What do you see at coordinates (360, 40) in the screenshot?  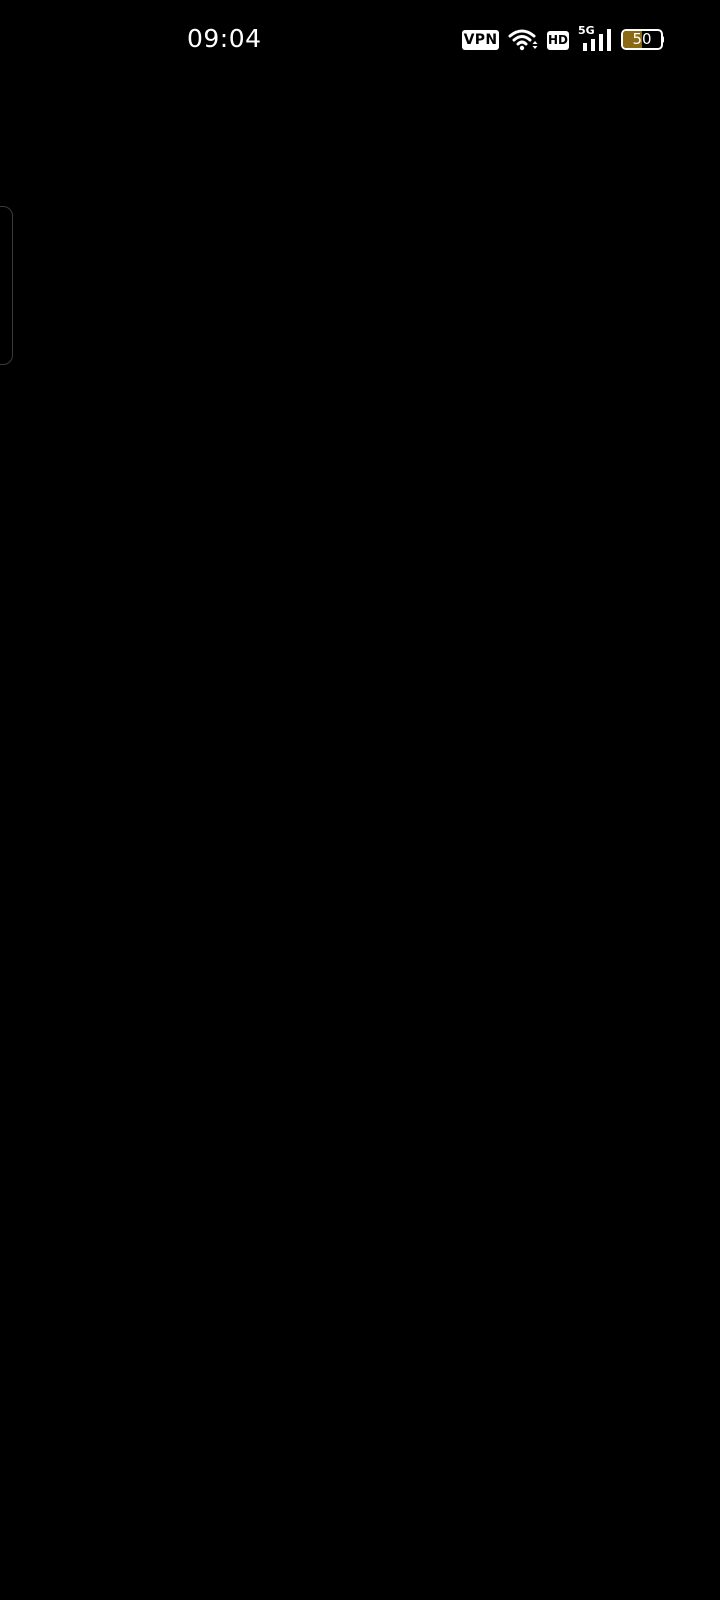 I see `status-bar: 09:04 VPN HD 5G 50` at bounding box center [360, 40].